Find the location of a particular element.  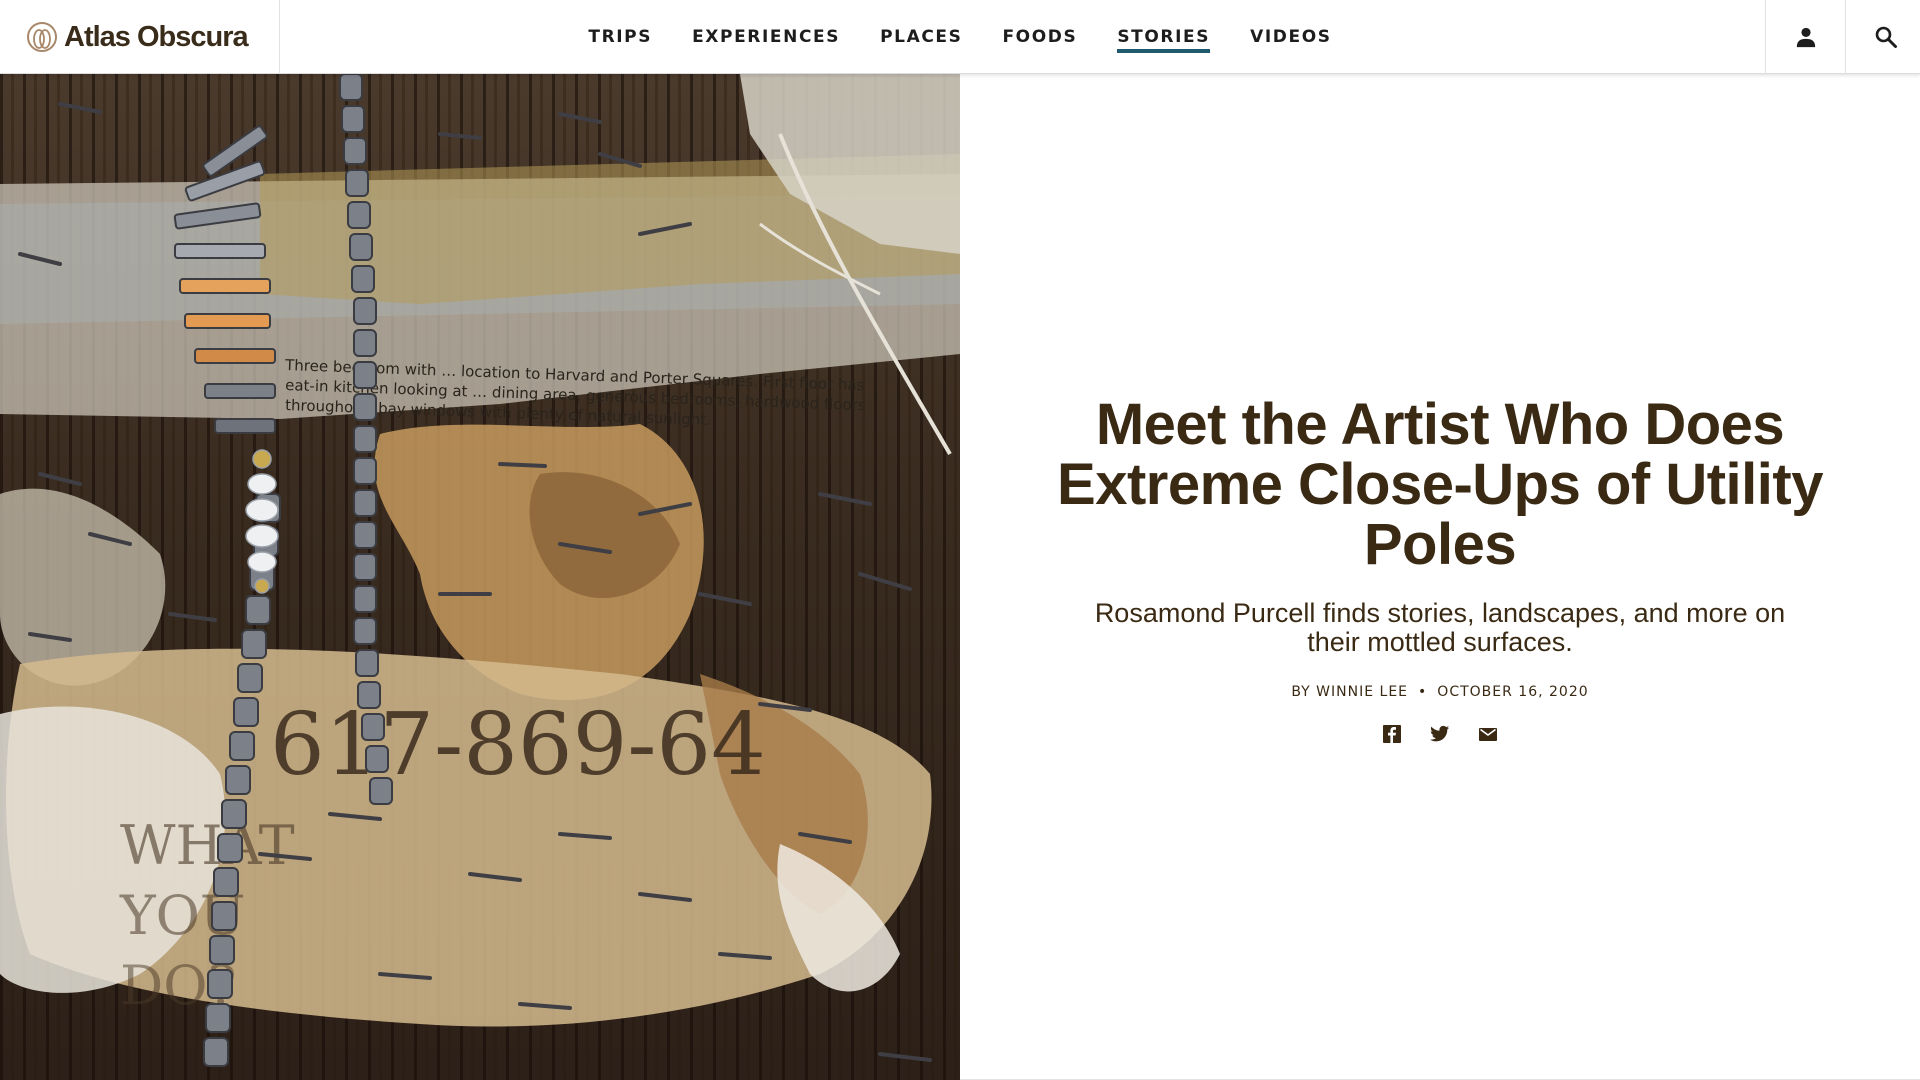

email-icon is located at coordinates (1488, 734).